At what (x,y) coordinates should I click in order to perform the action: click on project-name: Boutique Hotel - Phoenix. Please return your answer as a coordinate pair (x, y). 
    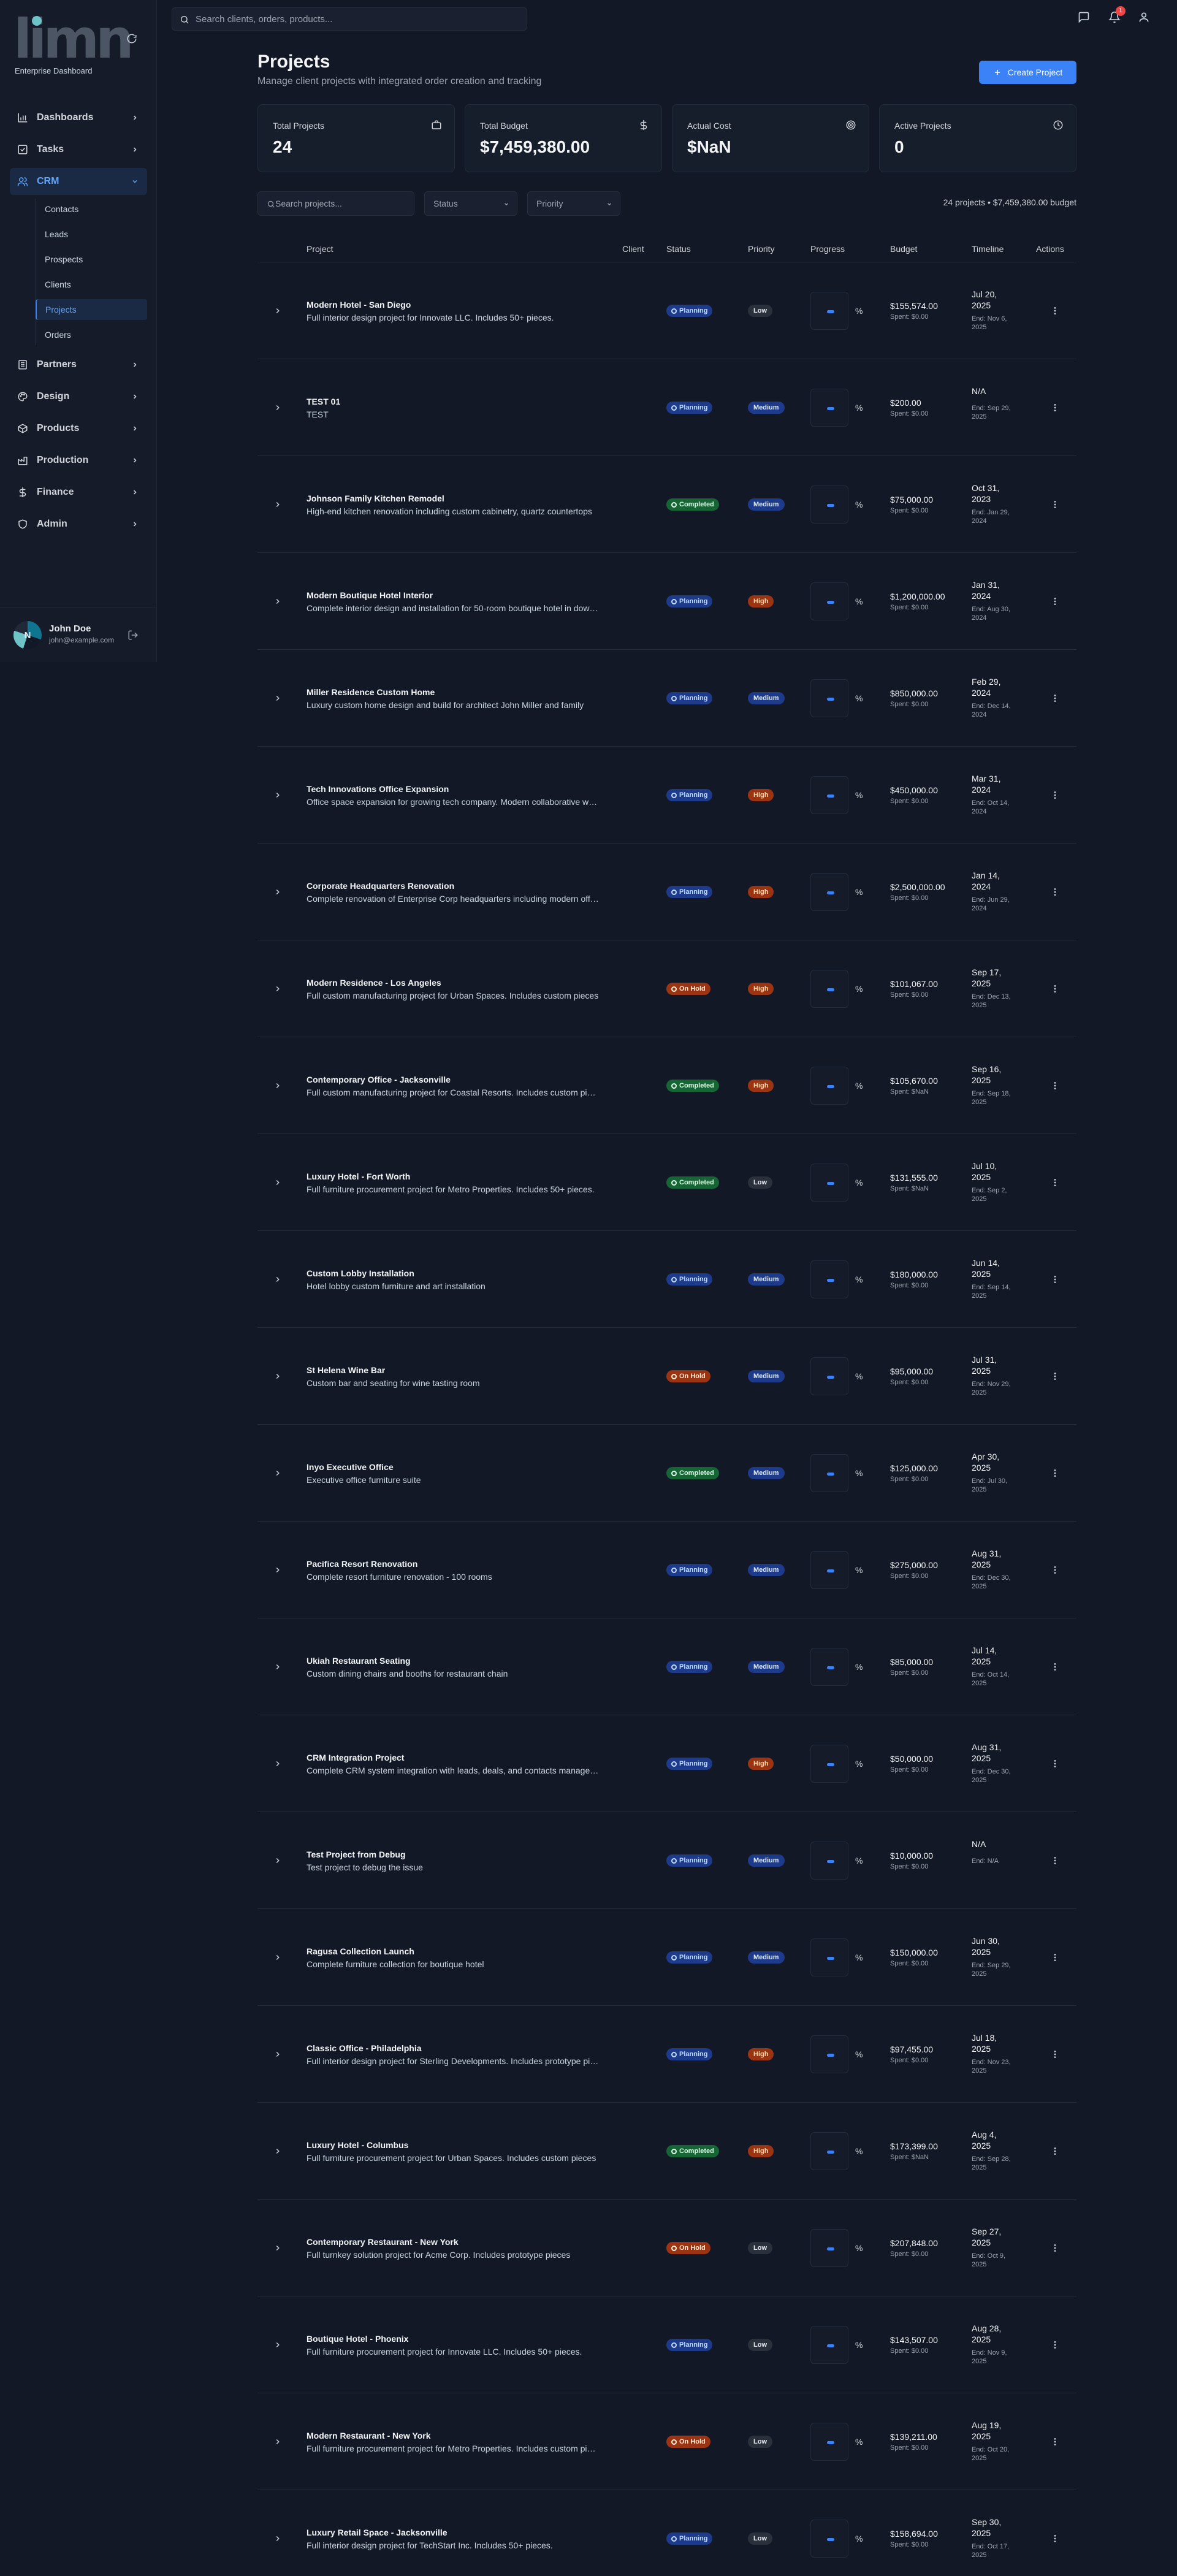
    Looking at the image, I should click on (357, 2339).